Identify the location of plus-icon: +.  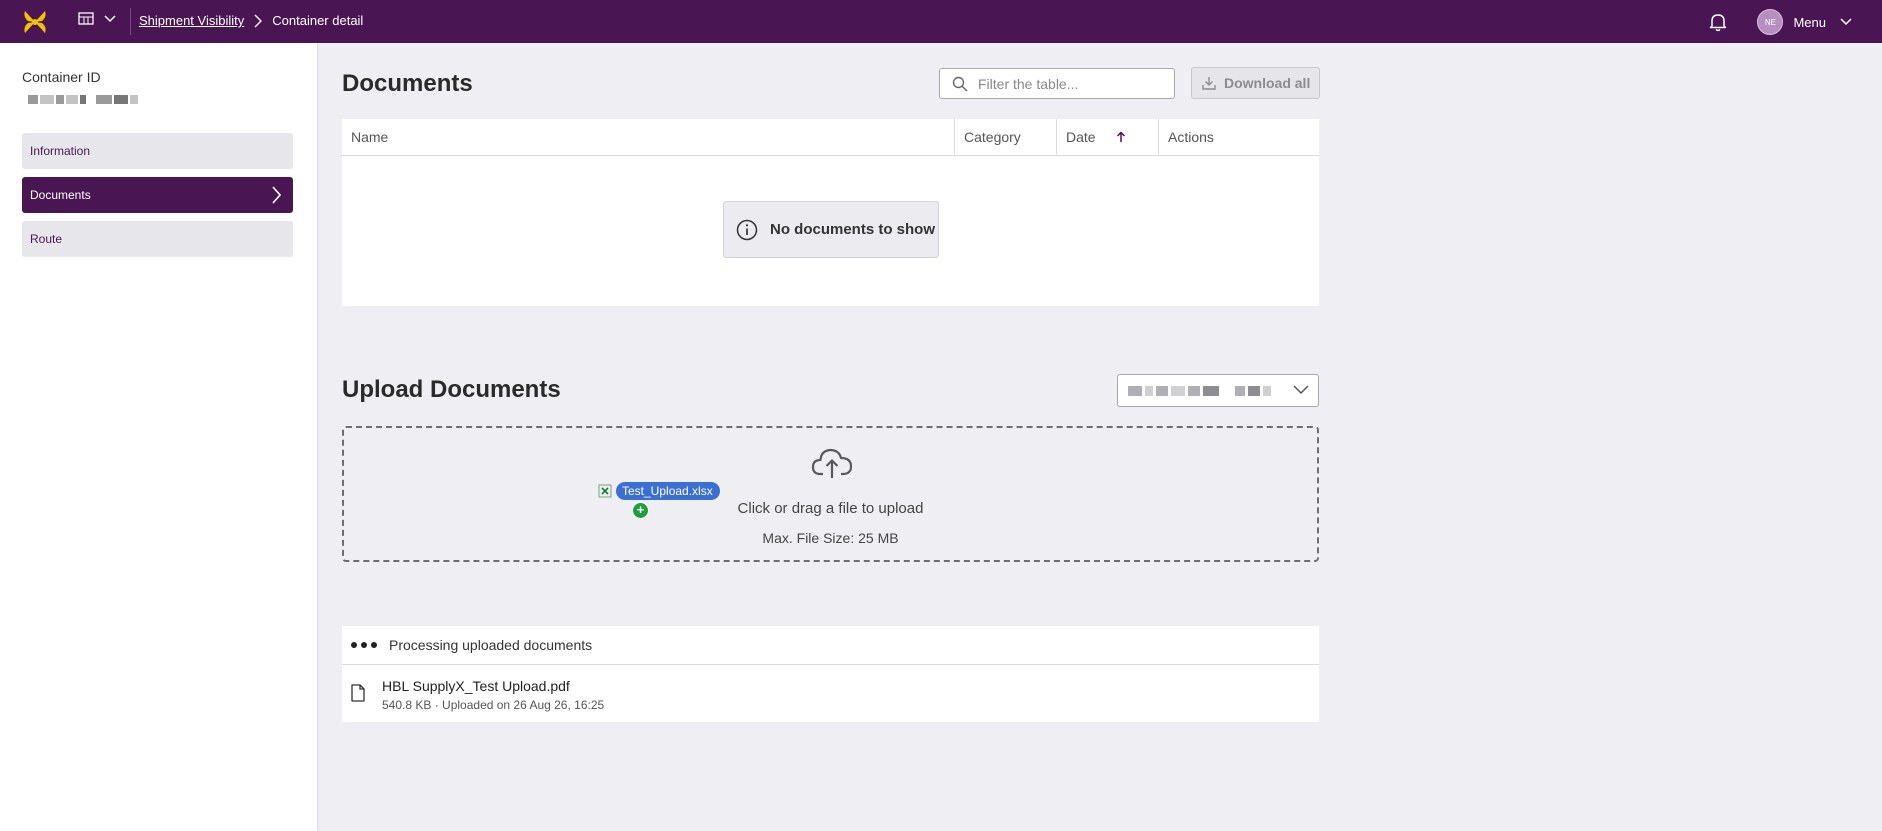
(640, 510).